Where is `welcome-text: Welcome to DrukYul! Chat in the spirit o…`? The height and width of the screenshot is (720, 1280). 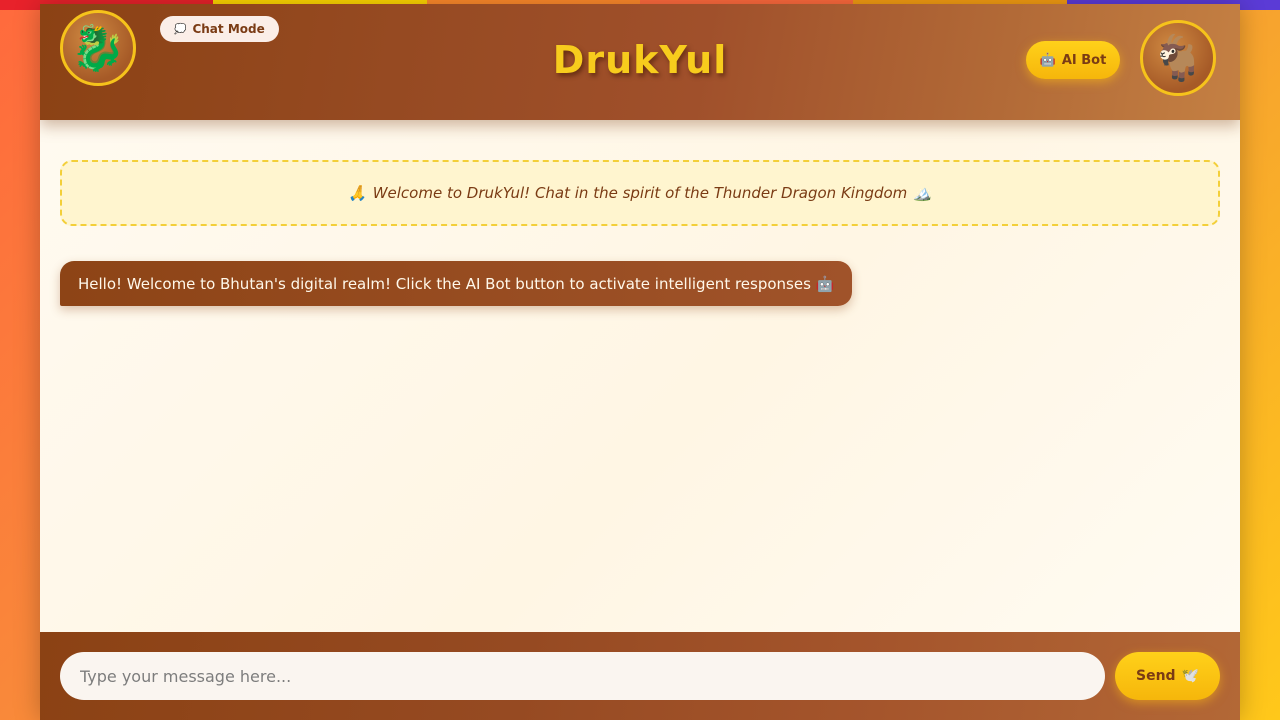
welcome-text: Welcome to DrukYul! Chat in the spirit o… is located at coordinates (640, 193).